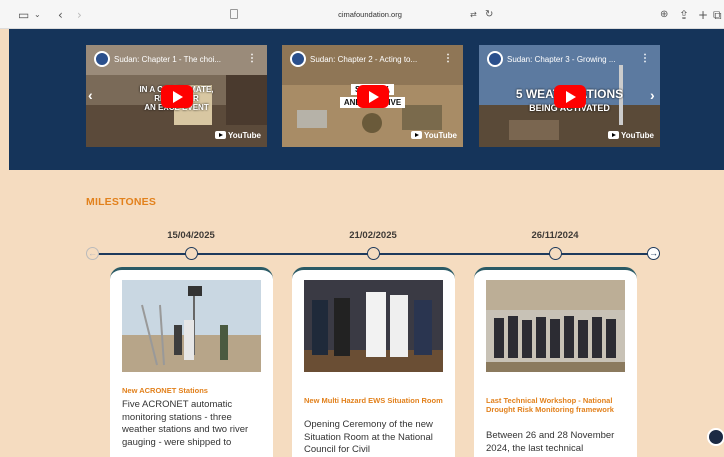 This screenshot has height=457, width=724. What do you see at coordinates (664, 15) in the screenshot?
I see `download-icon: ⊕` at bounding box center [664, 15].